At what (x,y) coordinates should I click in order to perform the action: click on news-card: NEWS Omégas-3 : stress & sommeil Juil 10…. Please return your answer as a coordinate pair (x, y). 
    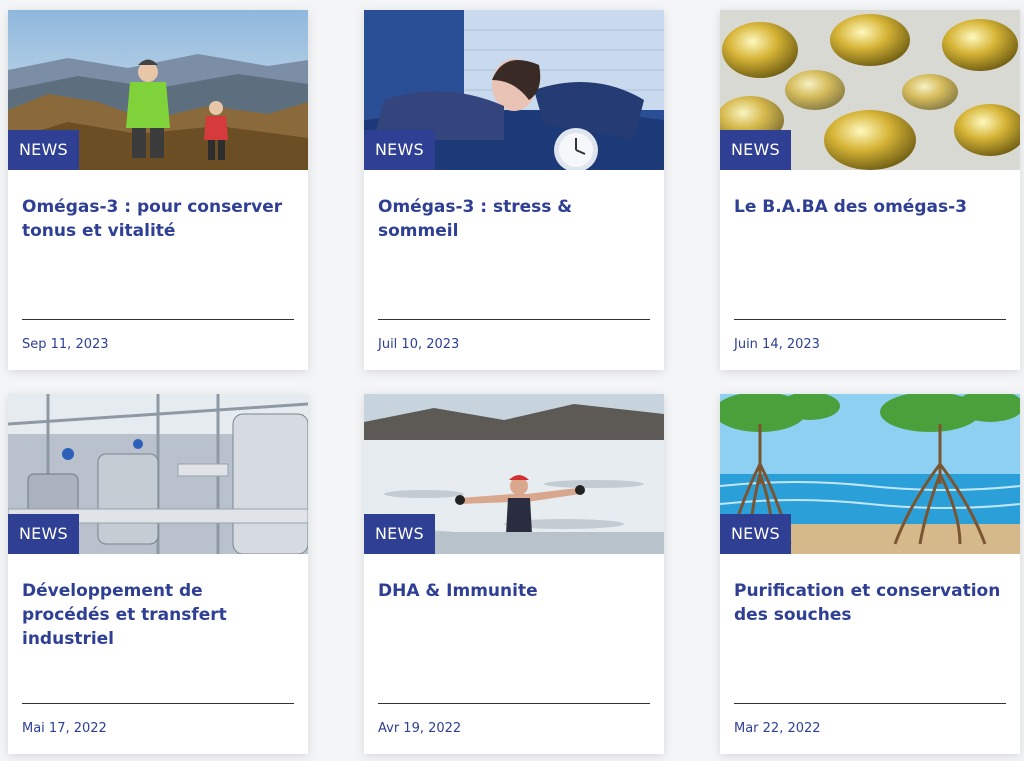
    Looking at the image, I should click on (514, 190).